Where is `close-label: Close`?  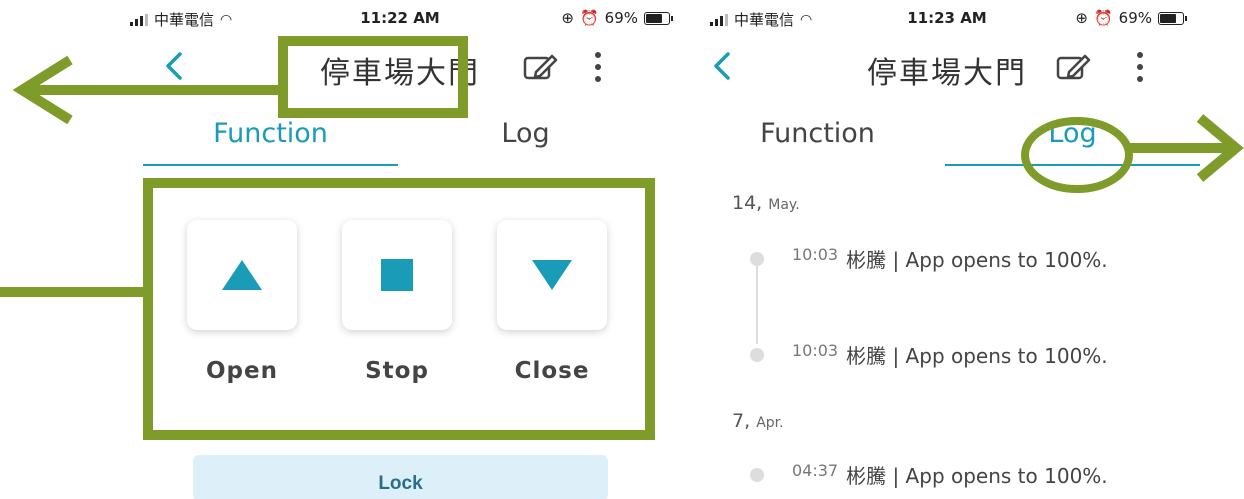 close-label: Close is located at coordinates (552, 371).